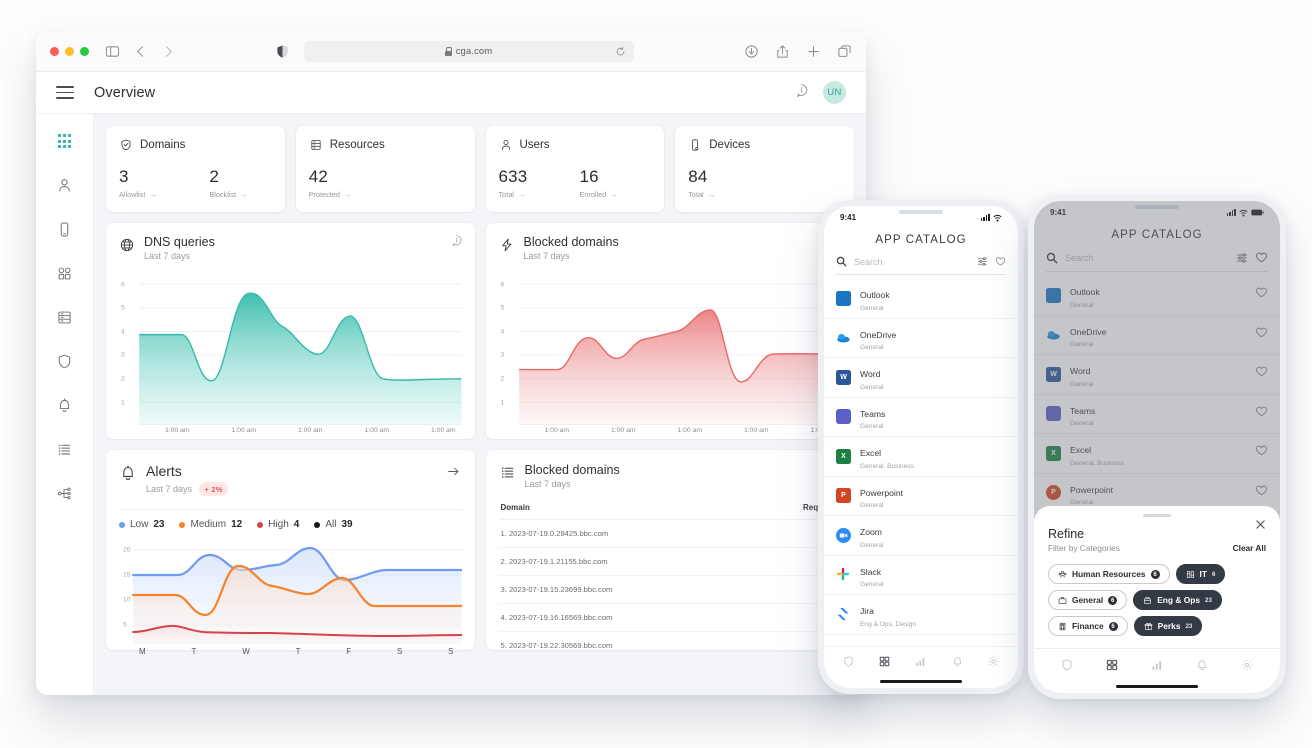  What do you see at coordinates (195, 169) in the screenshot?
I see `stat-card-domains: Domains 3 Allowlist → 2 Blocklist →` at bounding box center [195, 169].